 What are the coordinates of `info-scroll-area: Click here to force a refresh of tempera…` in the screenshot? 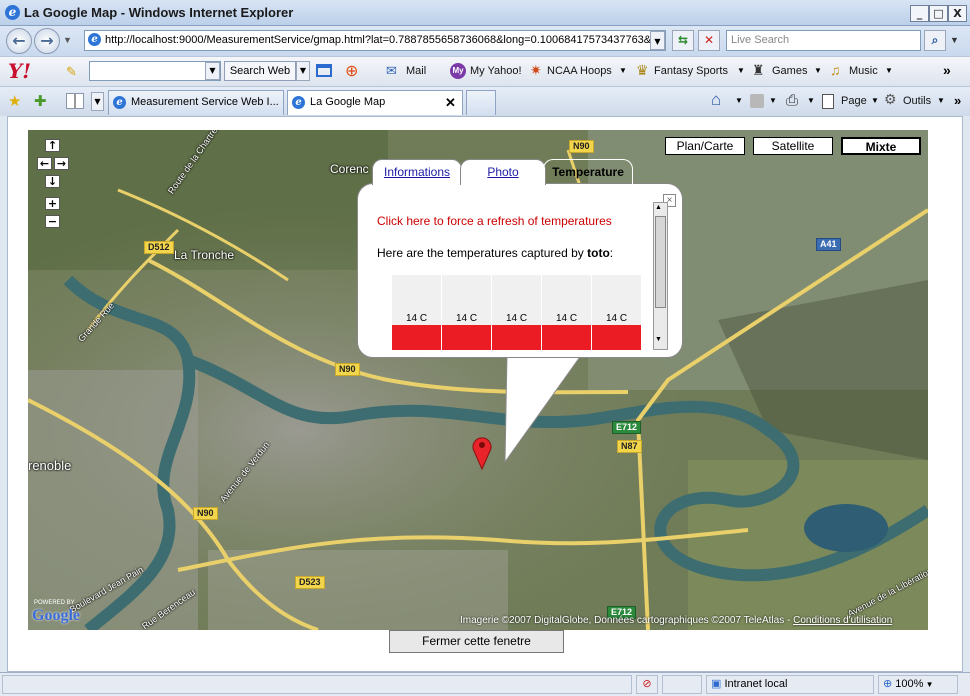 It's located at (520, 276).